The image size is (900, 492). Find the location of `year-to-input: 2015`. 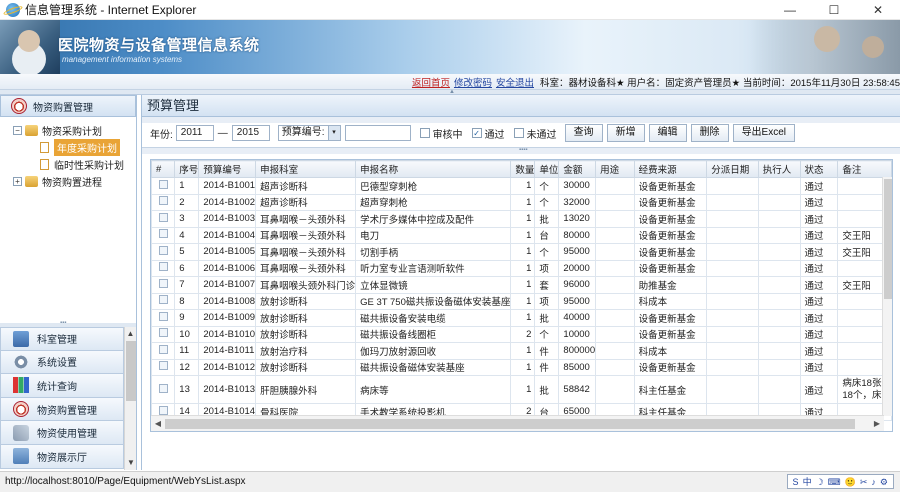

year-to-input: 2015 is located at coordinates (250, 133).